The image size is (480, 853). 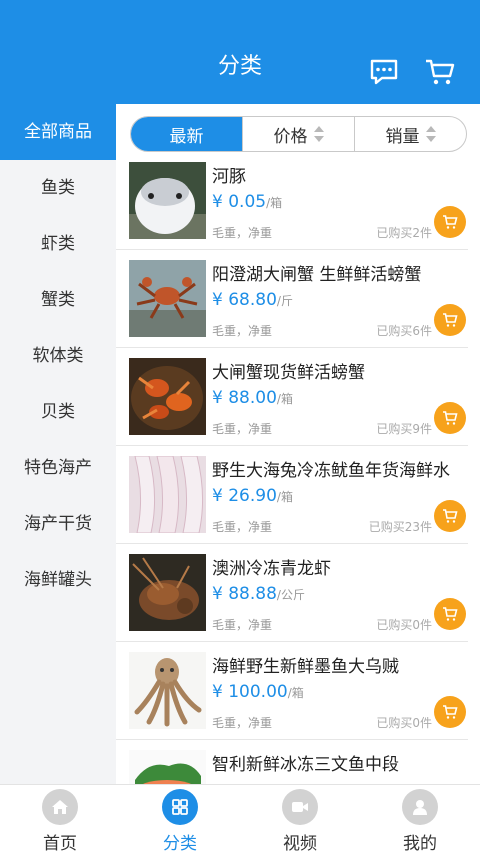 I want to click on sort-sales-label: 销量, so click(x=402, y=136).